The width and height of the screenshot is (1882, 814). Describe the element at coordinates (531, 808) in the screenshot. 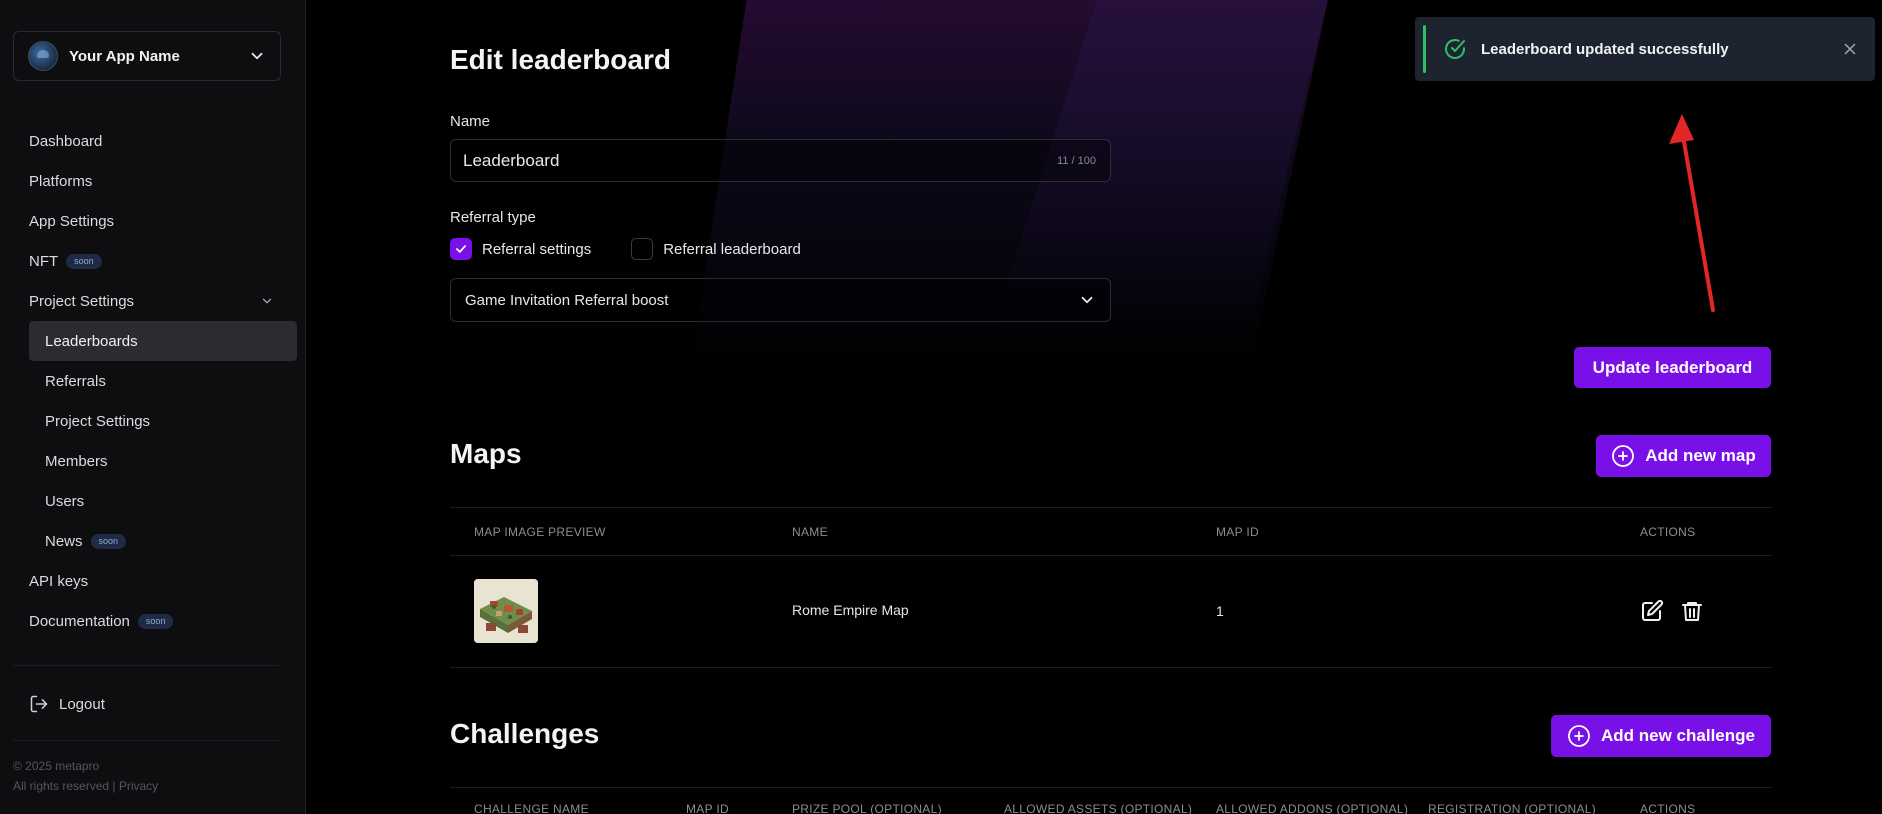

I see `column-header: CHALLENGE NAME` at that location.